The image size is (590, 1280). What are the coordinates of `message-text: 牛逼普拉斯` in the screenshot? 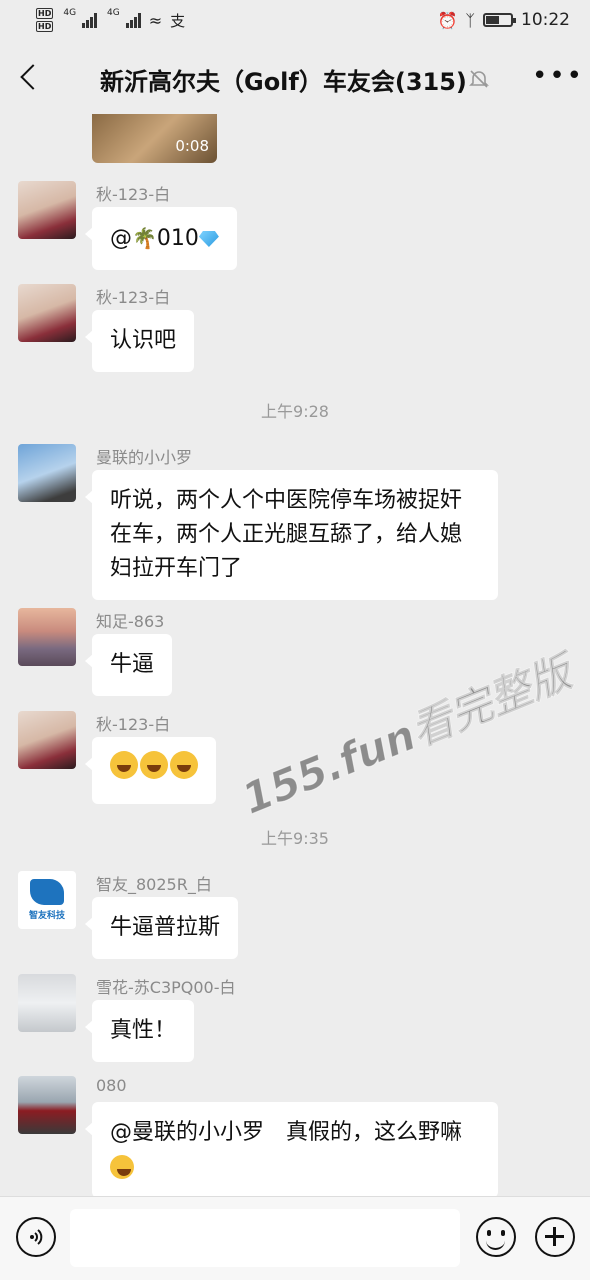 It's located at (165, 927).